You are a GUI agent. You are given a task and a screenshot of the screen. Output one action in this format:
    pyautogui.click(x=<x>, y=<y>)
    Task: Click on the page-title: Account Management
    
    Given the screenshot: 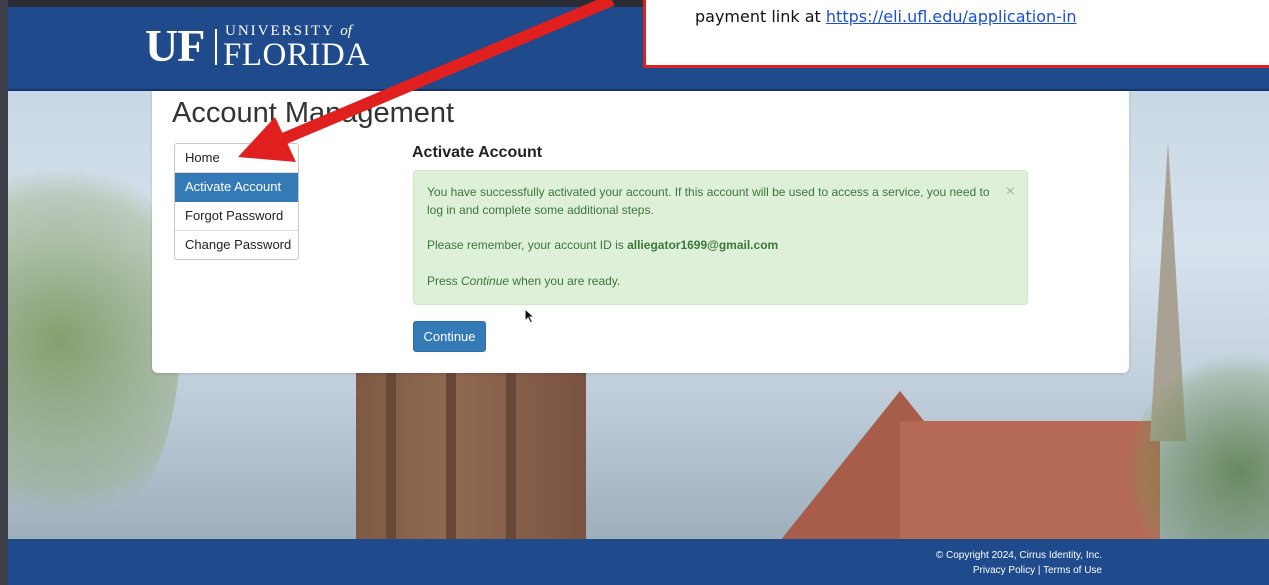 What is the action you would take?
    pyautogui.click(x=313, y=113)
    